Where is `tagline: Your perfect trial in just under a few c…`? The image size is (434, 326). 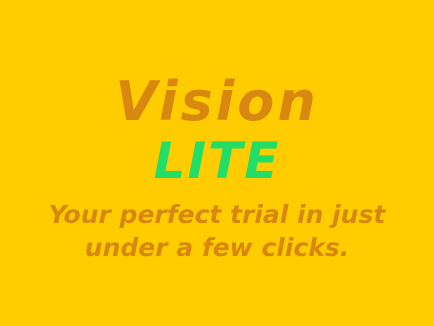
tagline: Your perfect trial in just under a few c… is located at coordinates (217, 231).